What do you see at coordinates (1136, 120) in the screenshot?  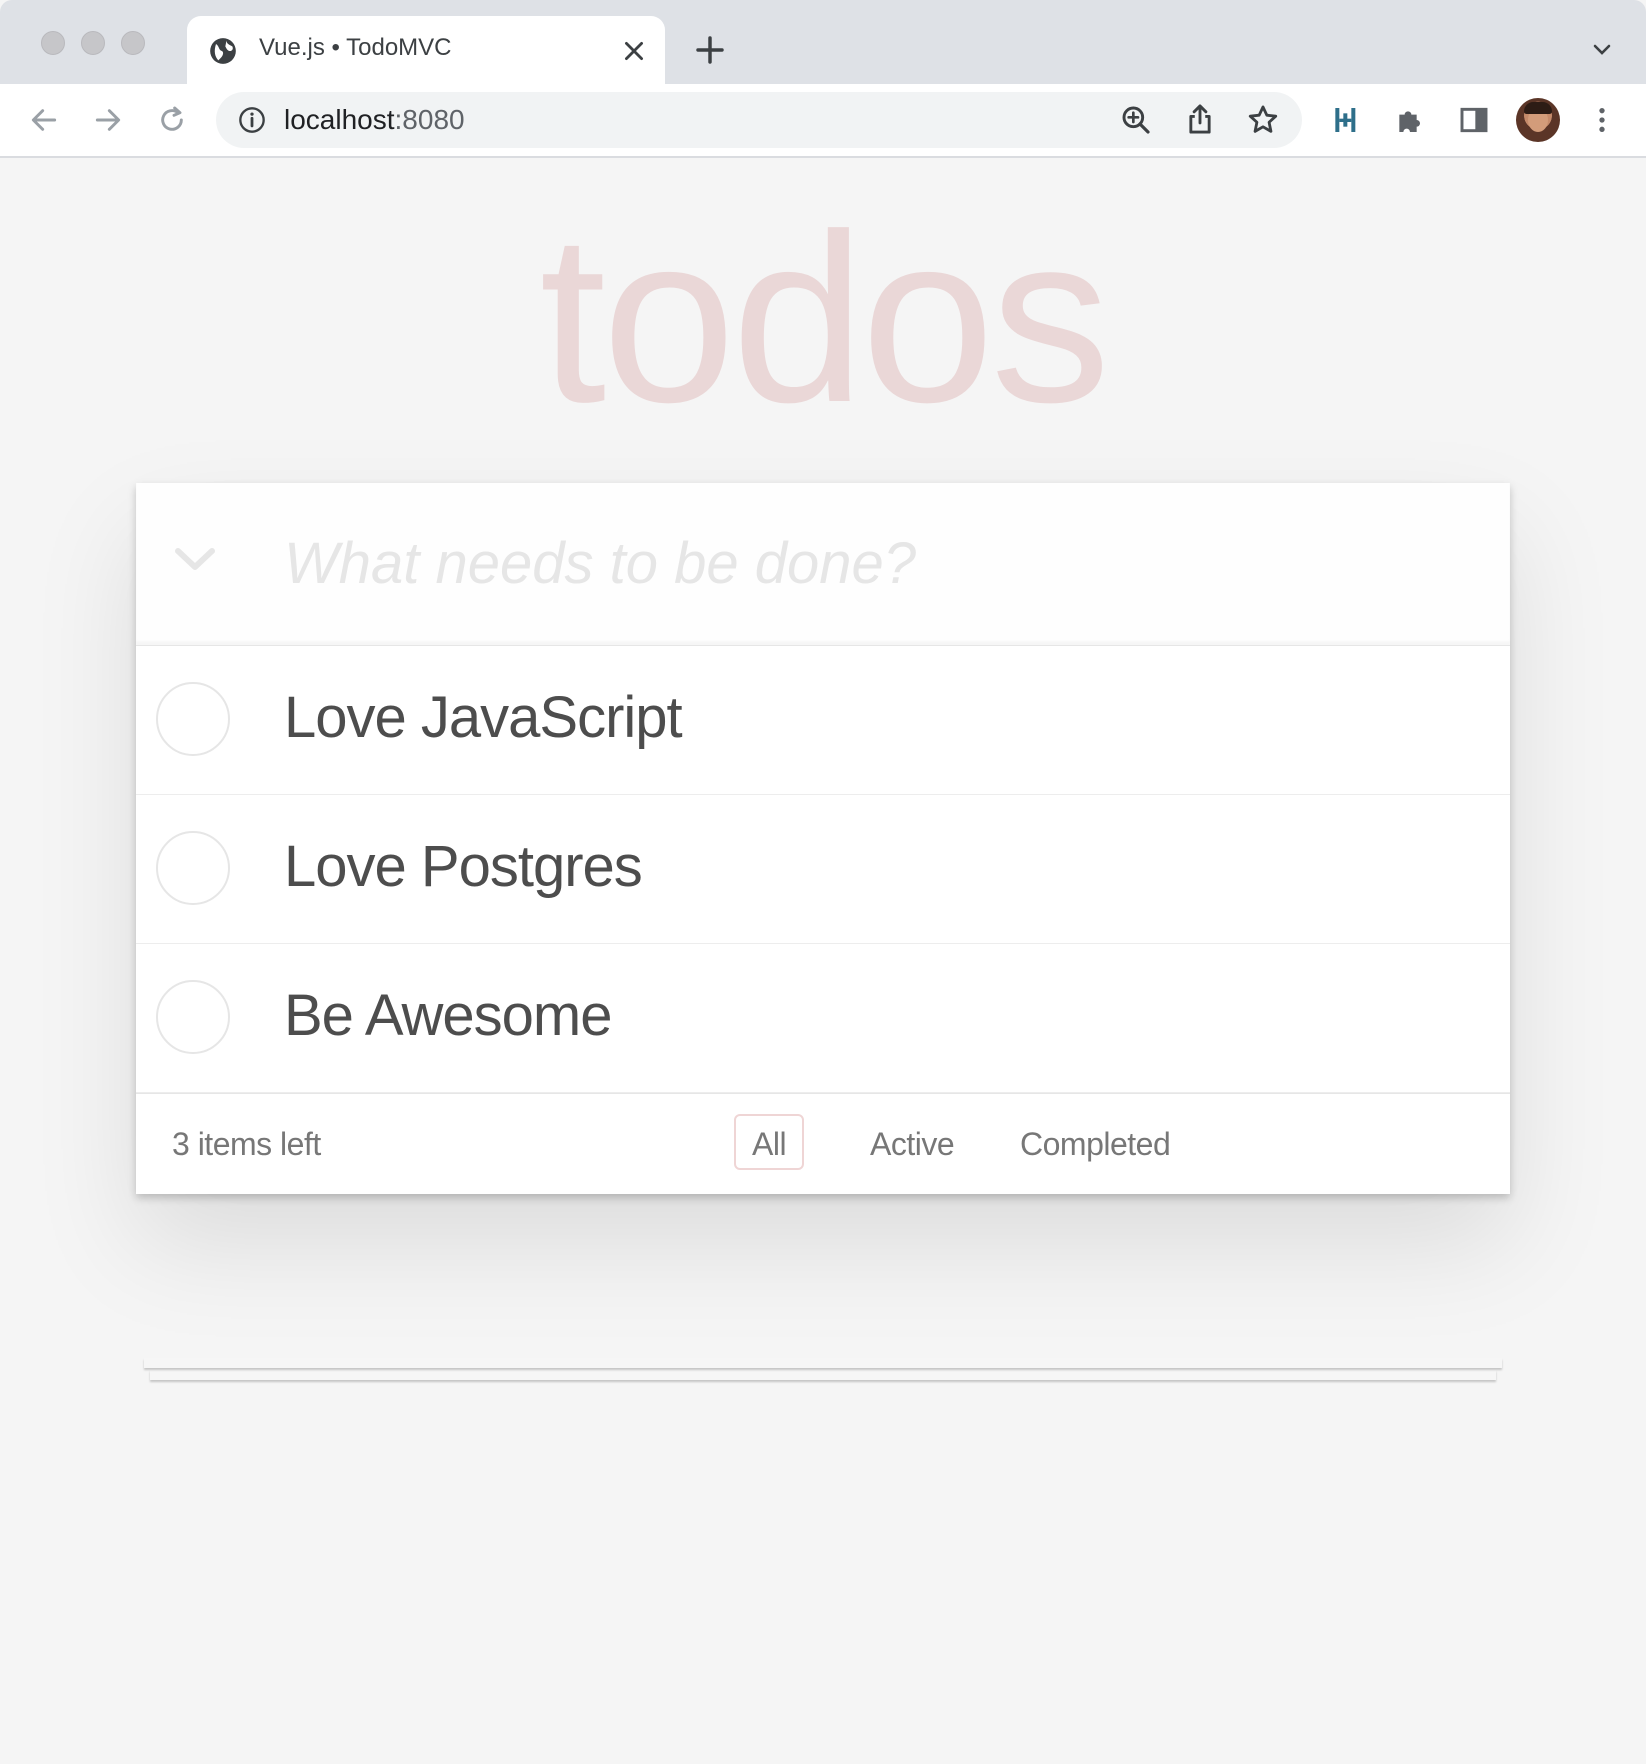 I see `zoom-in-icon` at bounding box center [1136, 120].